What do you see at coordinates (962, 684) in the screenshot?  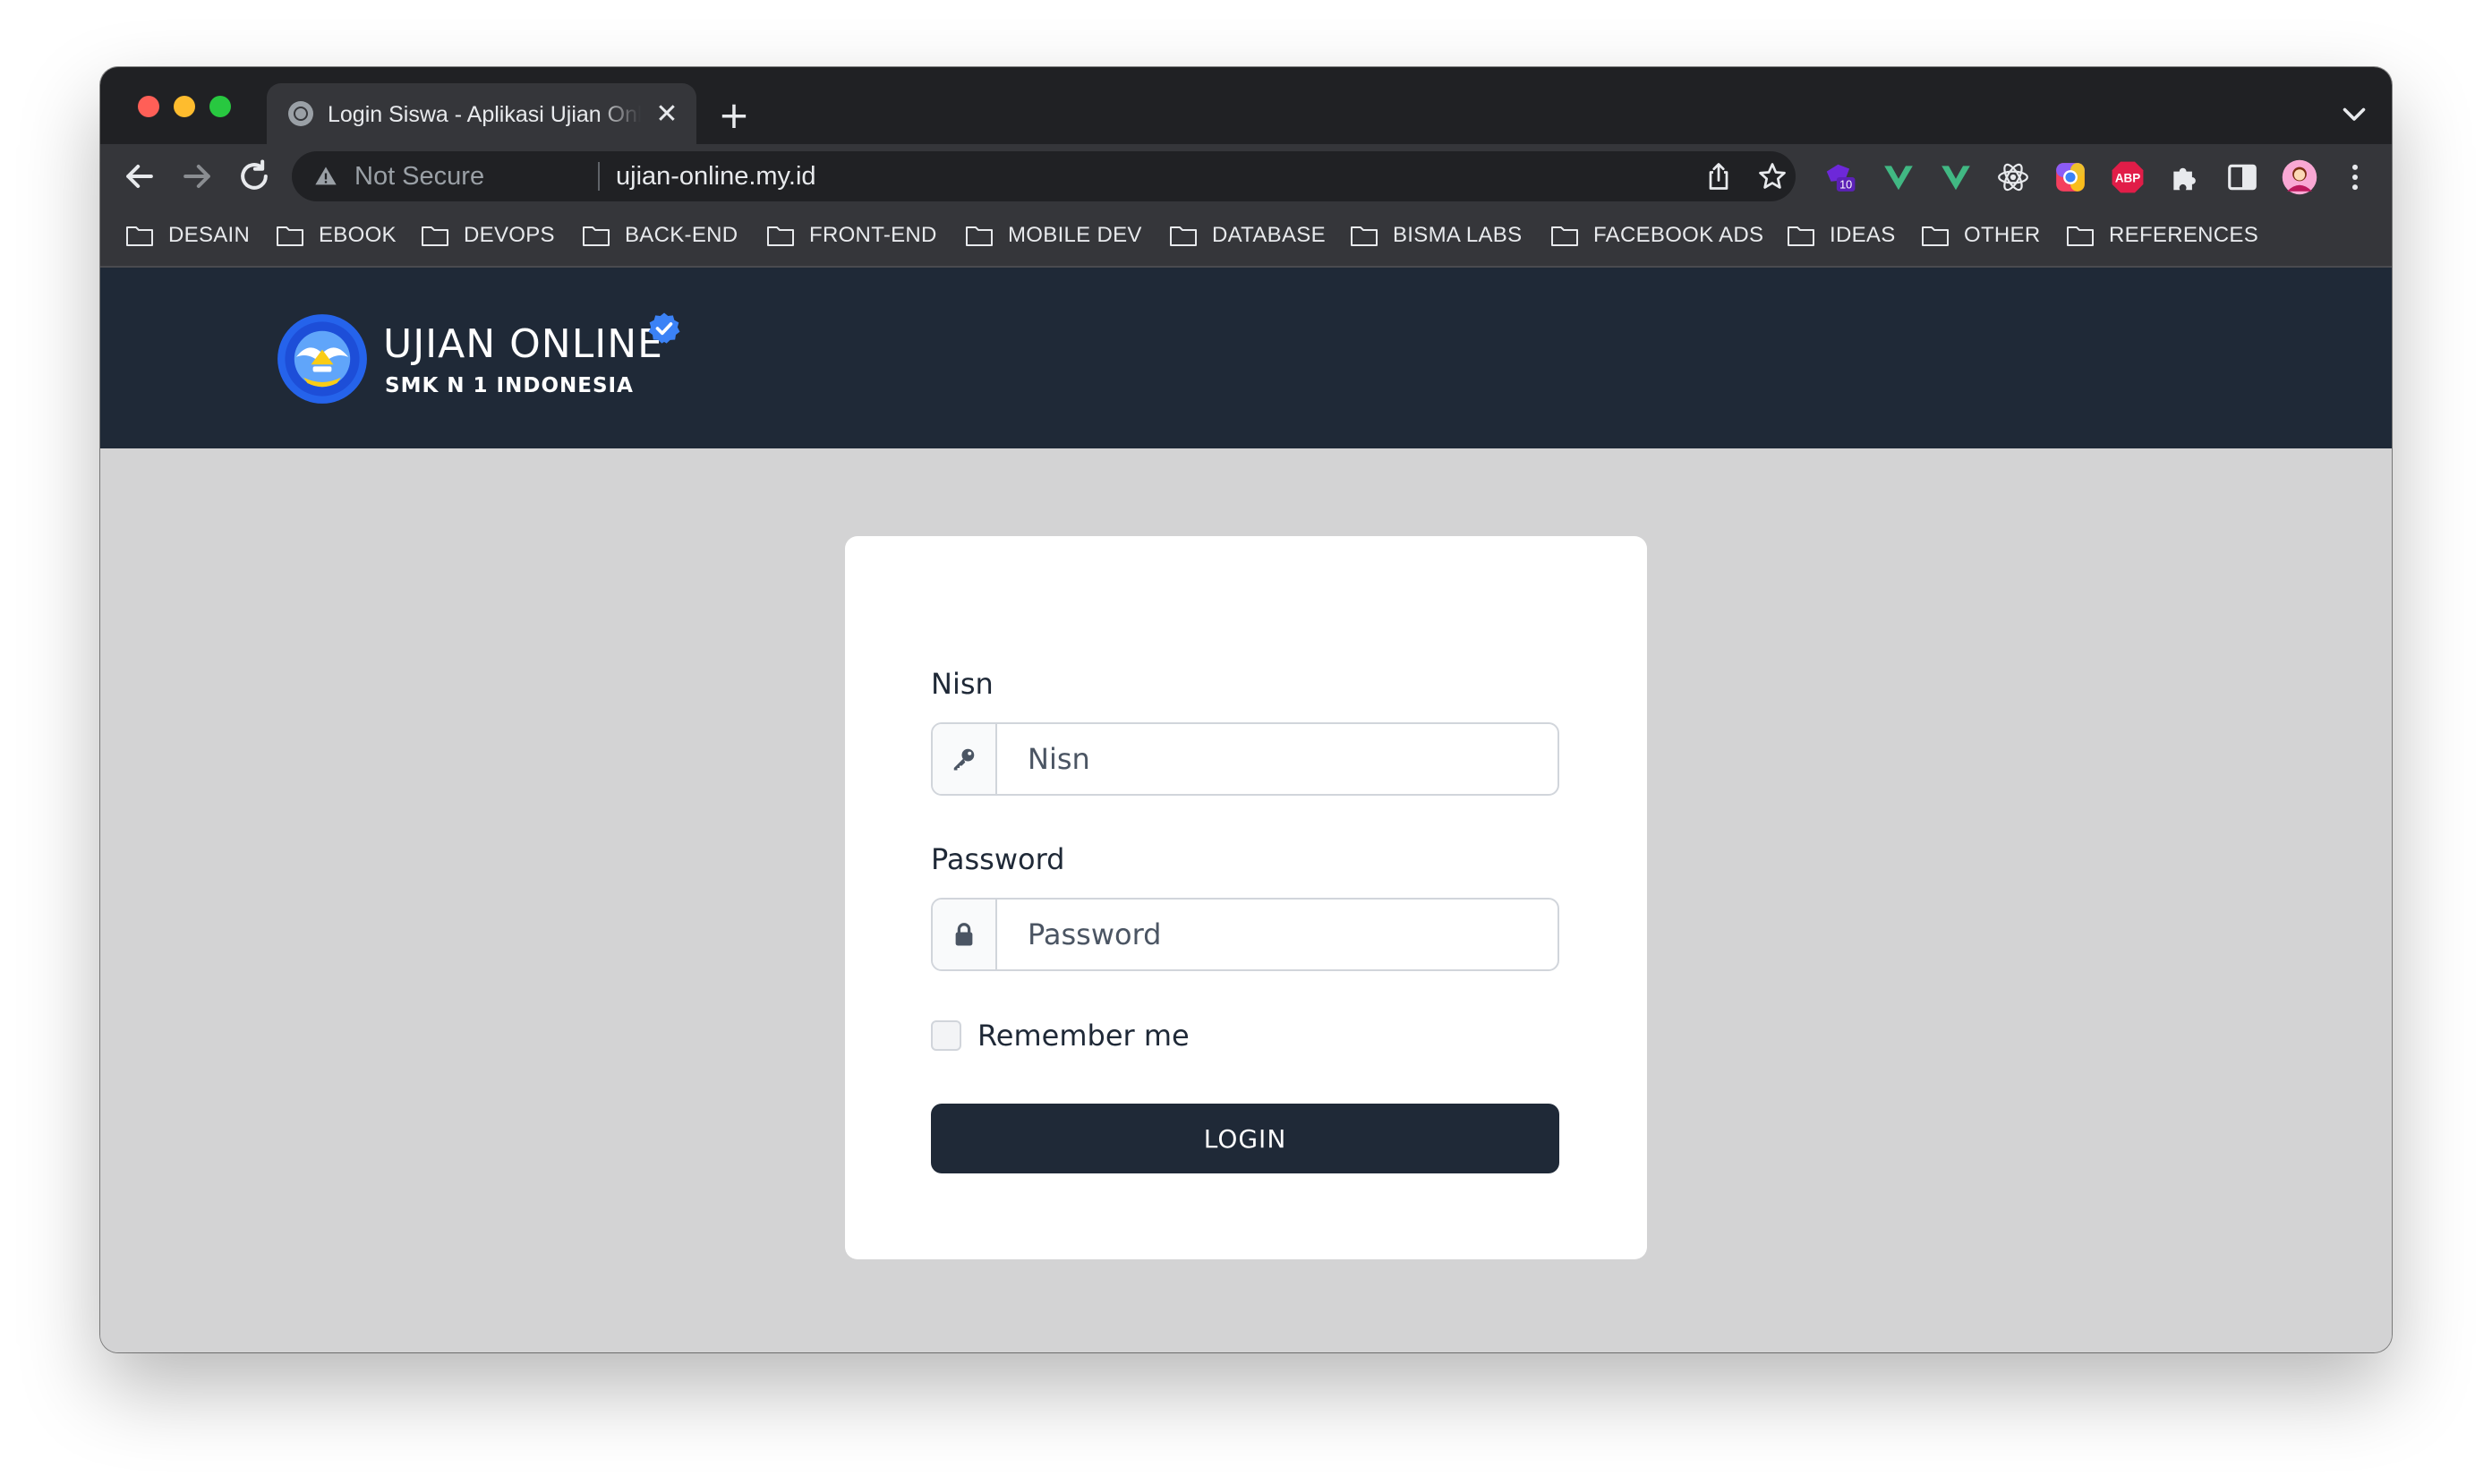 I see `nisn-label: Nisn` at bounding box center [962, 684].